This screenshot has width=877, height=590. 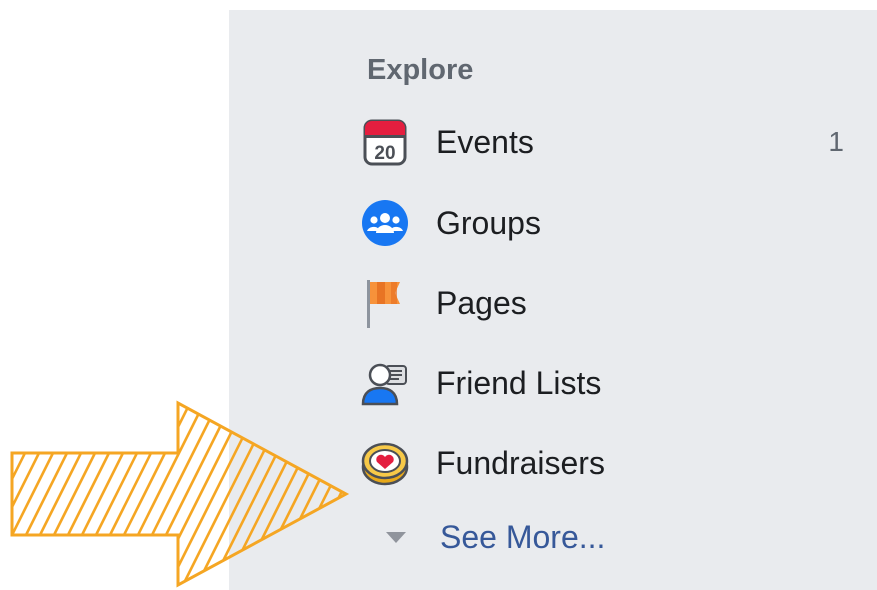 What do you see at coordinates (385, 142) in the screenshot?
I see `calendar-icon: 20` at bounding box center [385, 142].